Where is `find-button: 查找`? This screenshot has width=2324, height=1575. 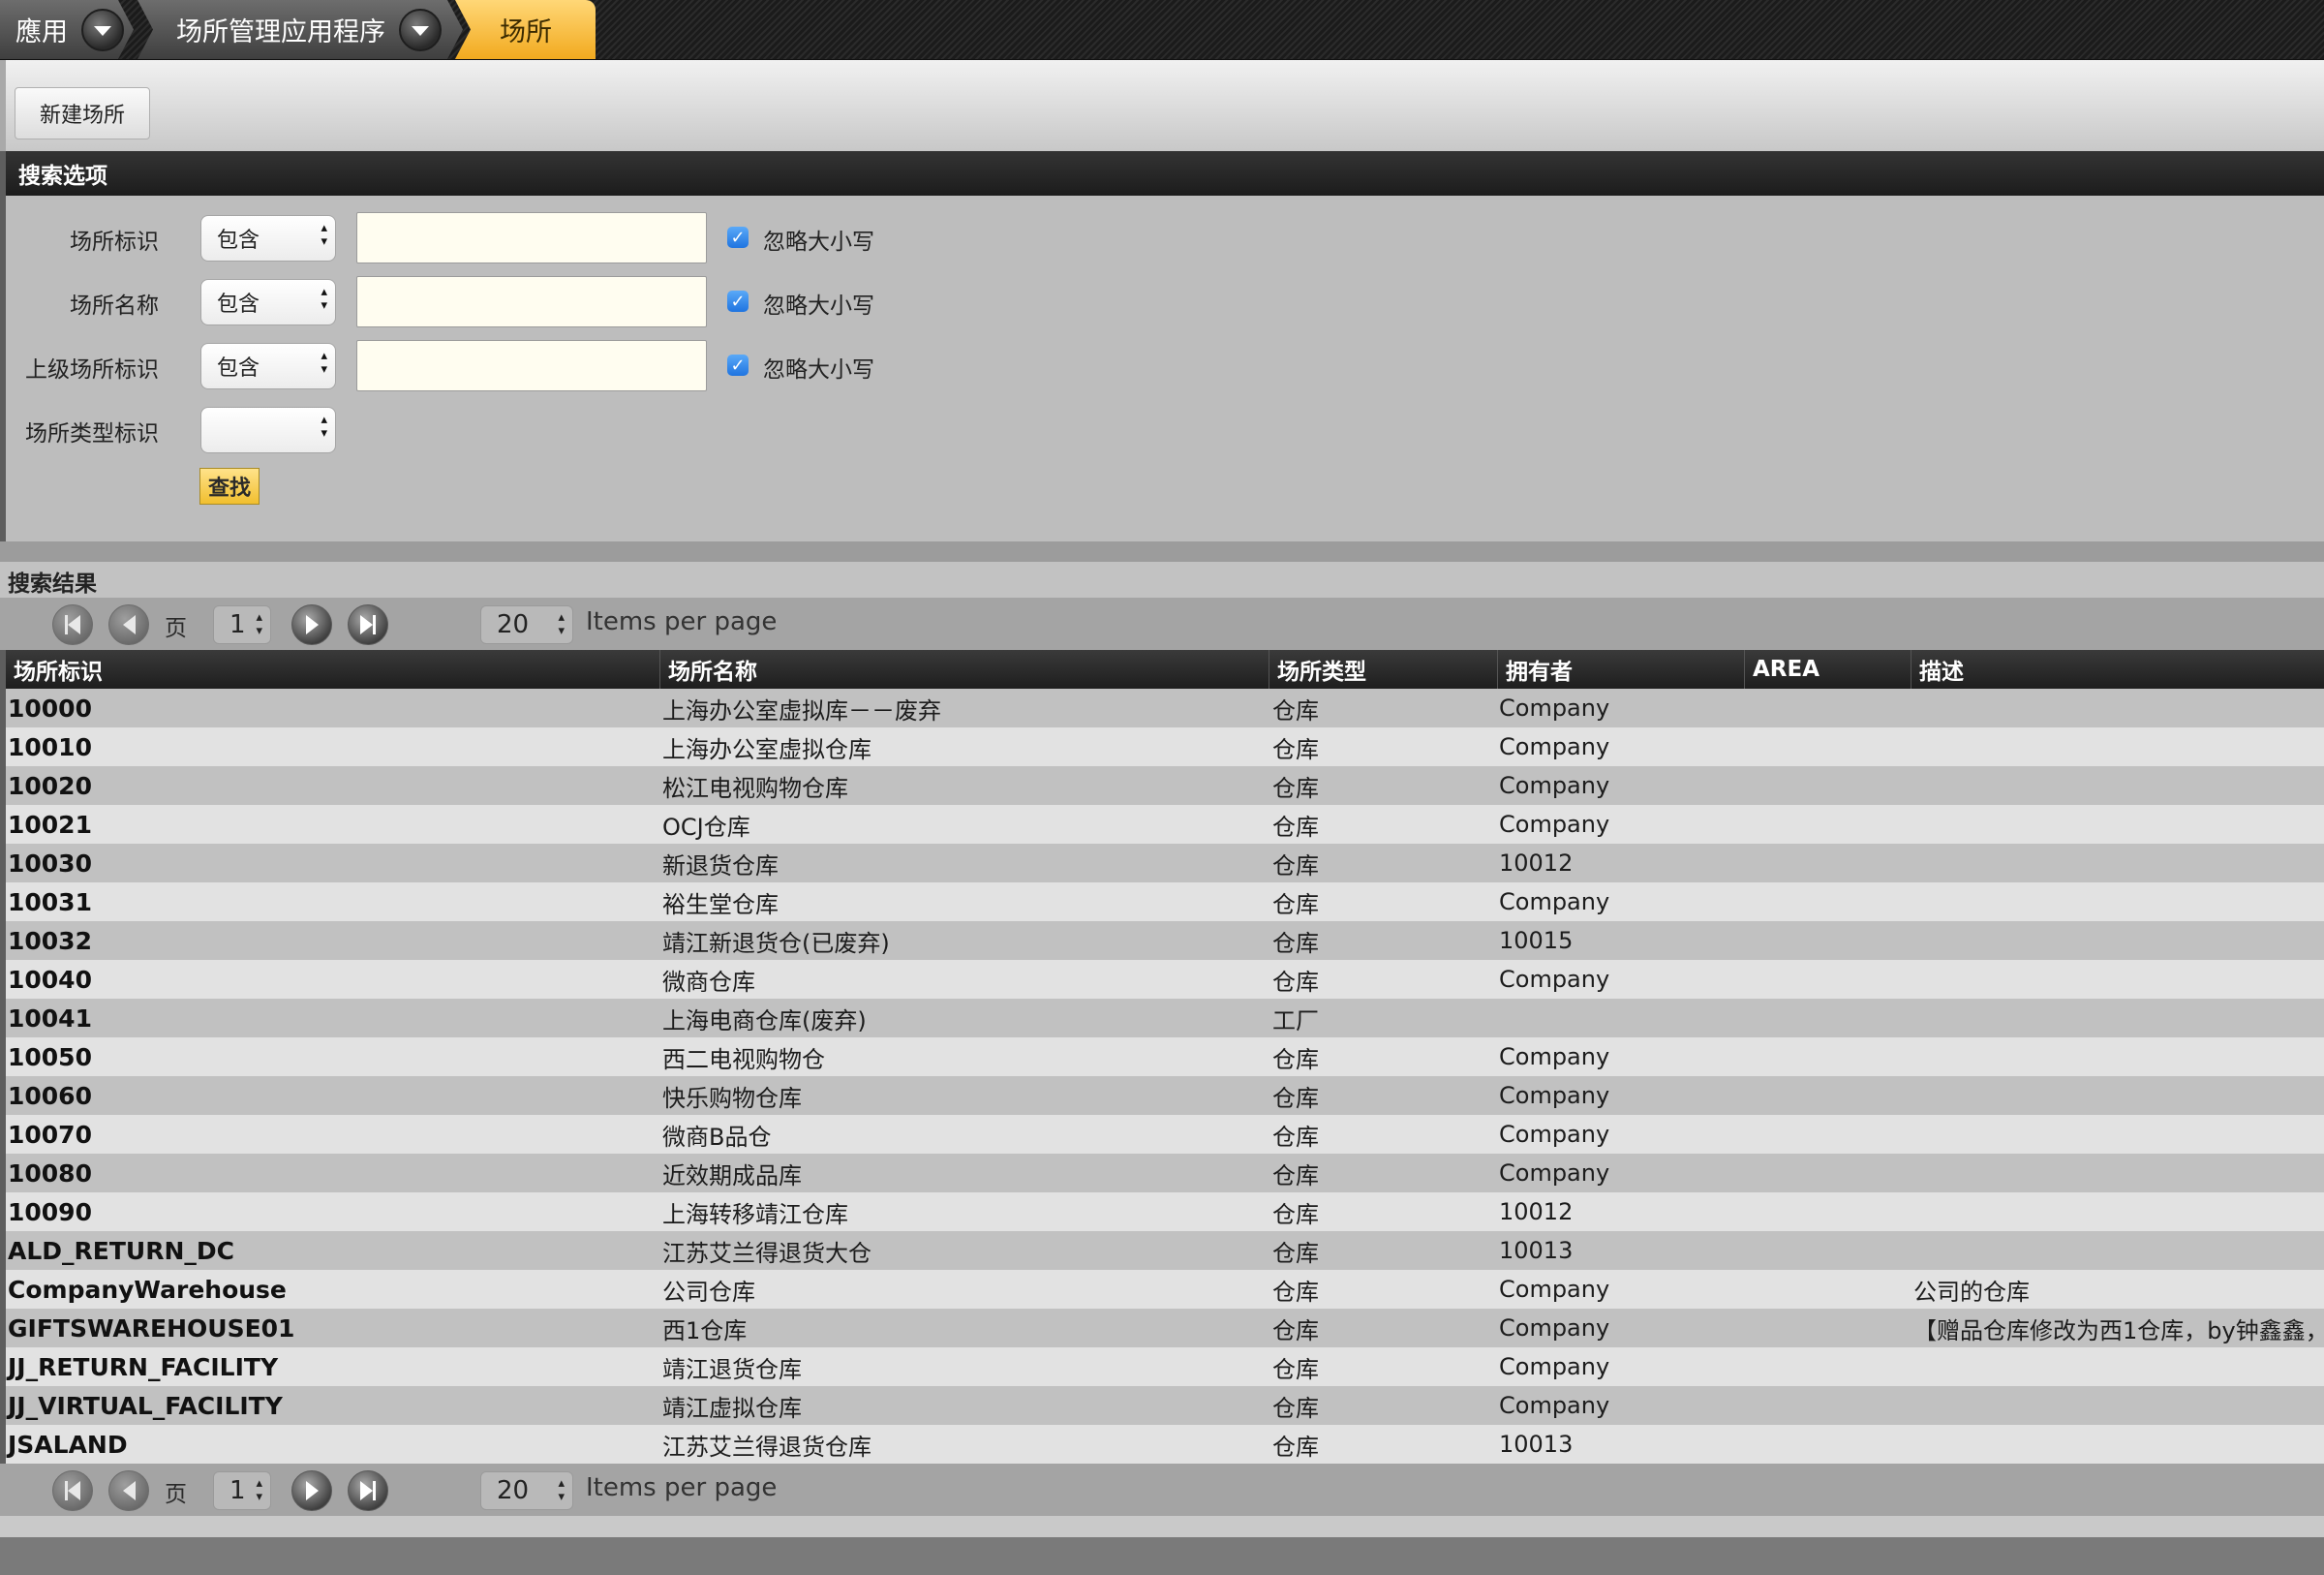 find-button: 查找 is located at coordinates (230, 486).